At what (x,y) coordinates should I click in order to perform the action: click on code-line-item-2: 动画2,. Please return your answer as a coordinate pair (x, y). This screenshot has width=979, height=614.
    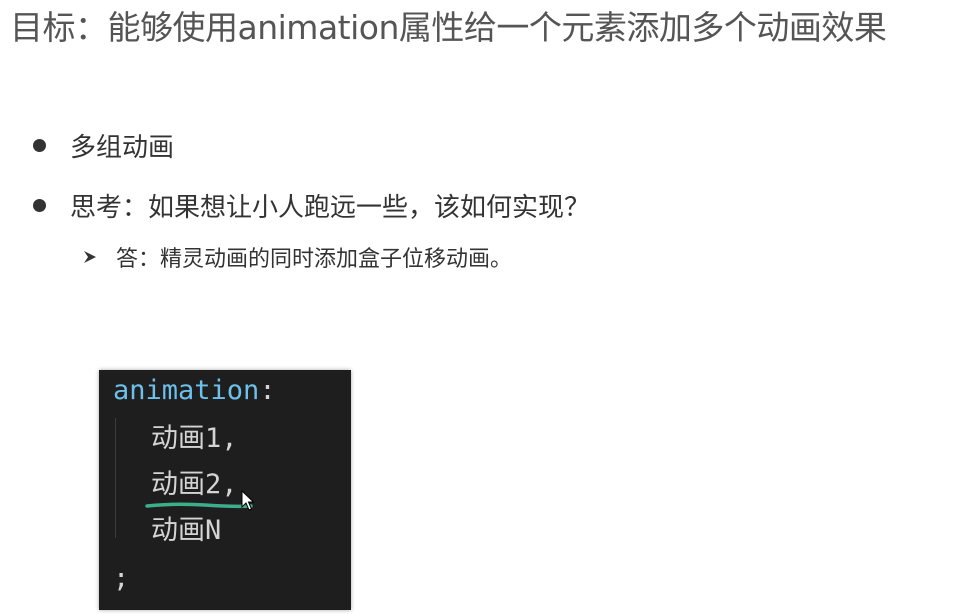
    Looking at the image, I should click on (194, 484).